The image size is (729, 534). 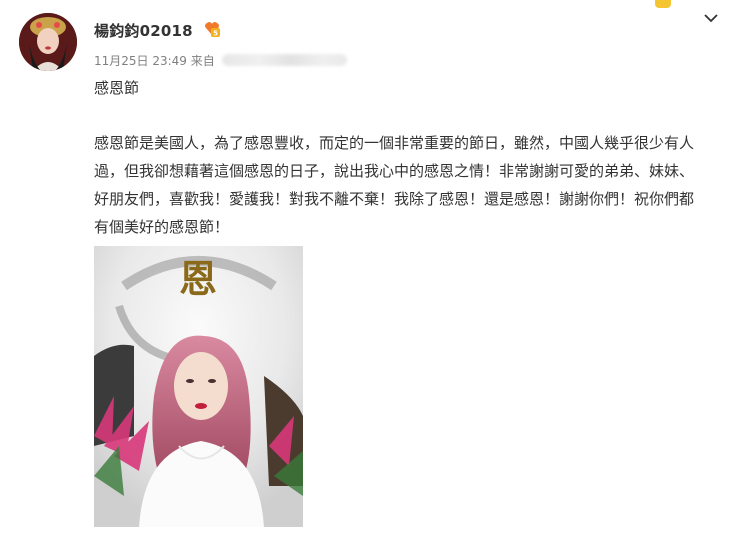 I want to click on avatar, so click(x=48, y=42).